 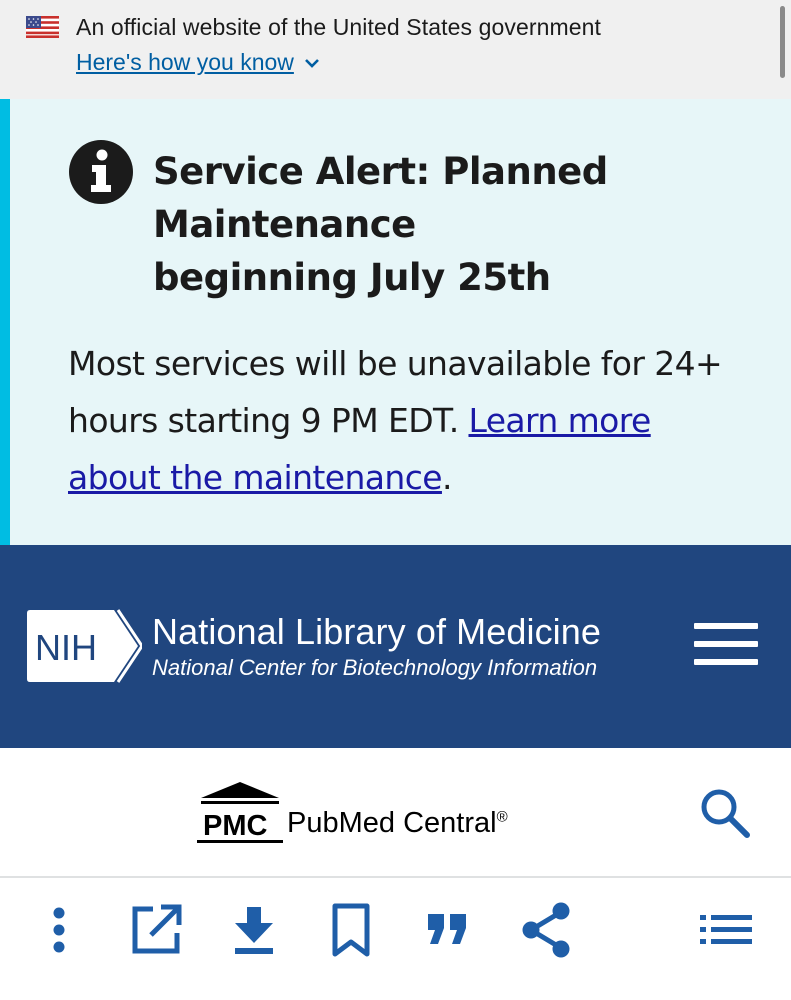 What do you see at coordinates (235, 826) in the screenshot?
I see `pmc-mark-text: PMC` at bounding box center [235, 826].